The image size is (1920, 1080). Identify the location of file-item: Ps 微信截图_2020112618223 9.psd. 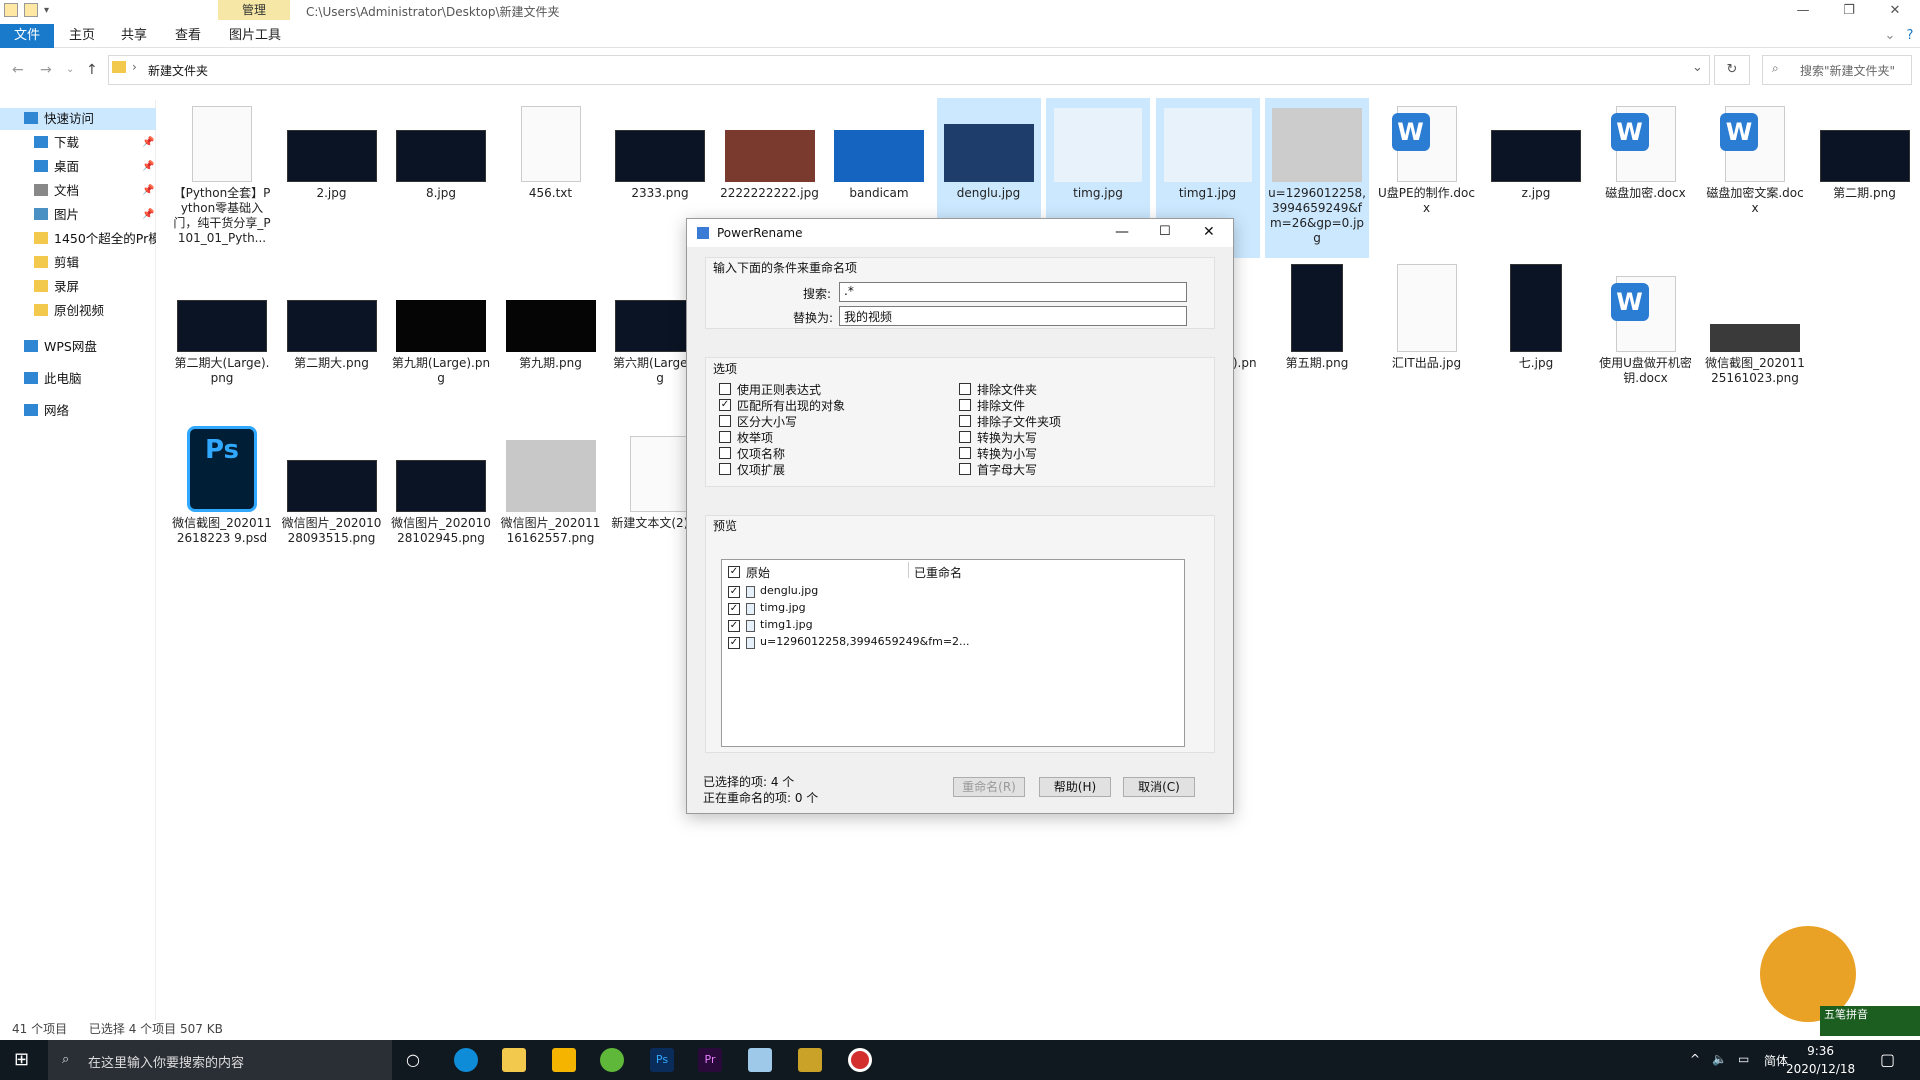
(222, 497).